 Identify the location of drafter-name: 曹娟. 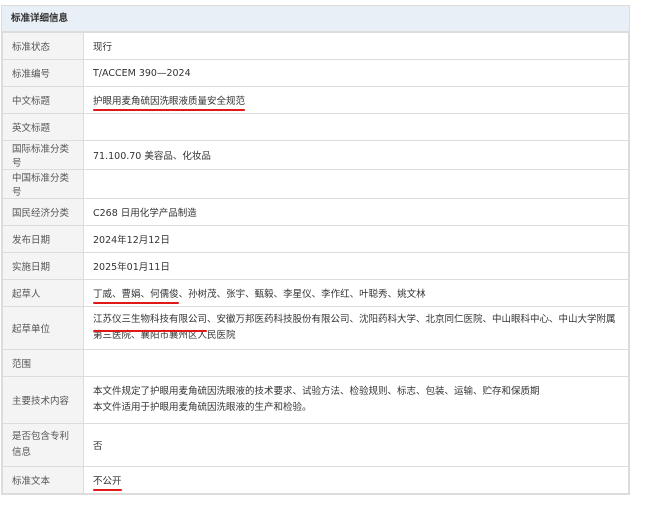
(131, 294).